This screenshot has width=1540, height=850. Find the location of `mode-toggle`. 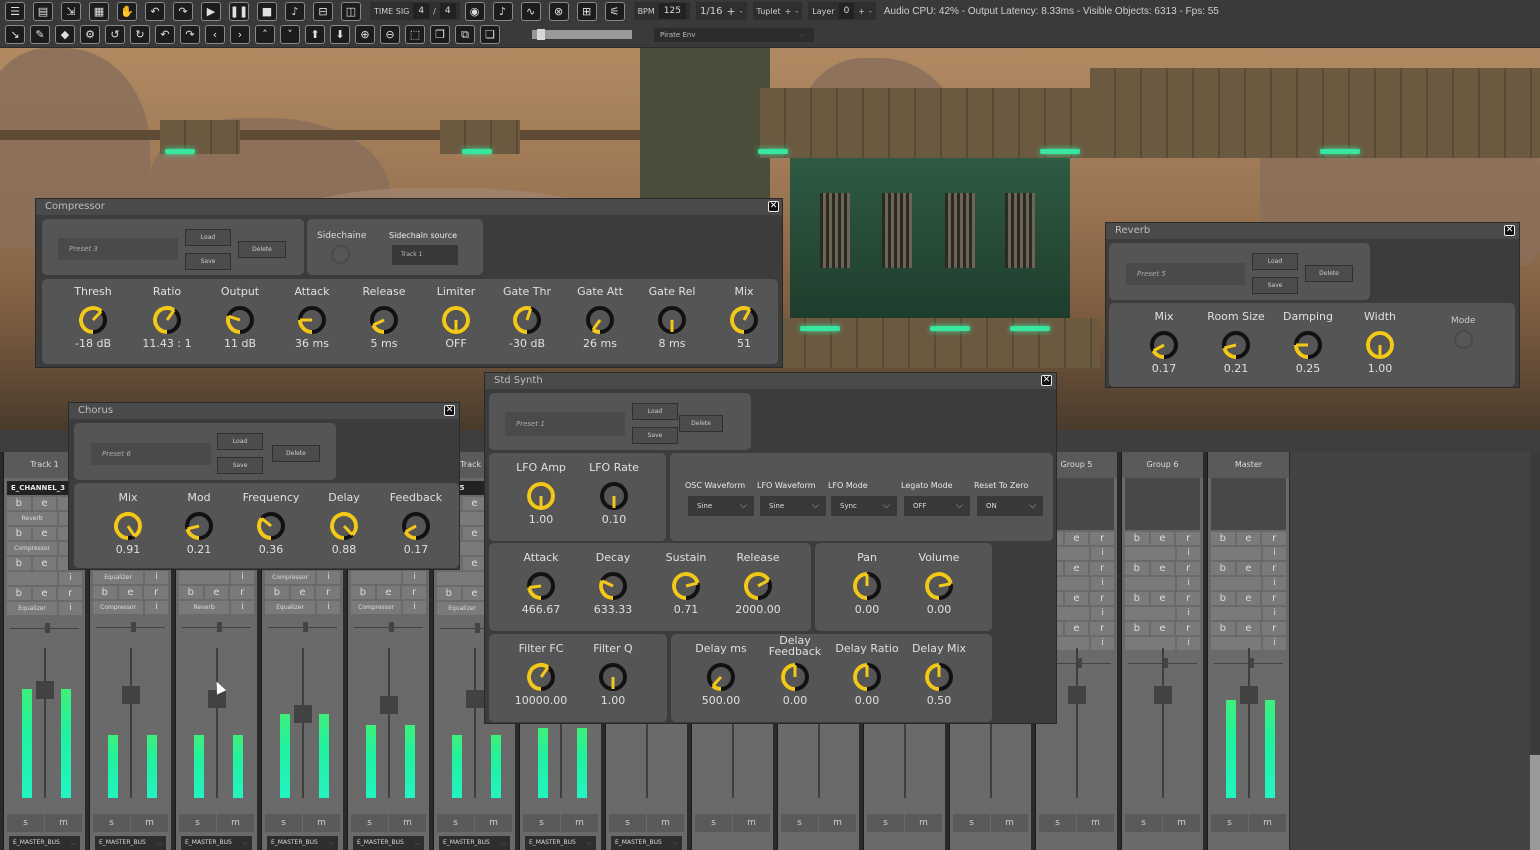

mode-toggle is located at coordinates (1463, 339).